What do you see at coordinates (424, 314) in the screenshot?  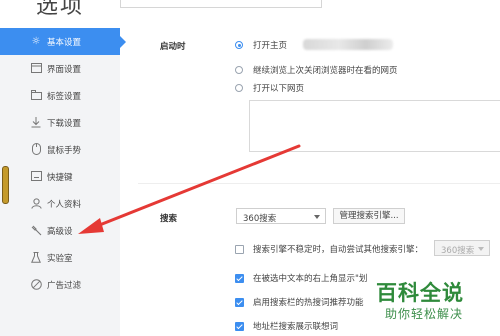 I see `watermark-subtitle: 助你轻松解决` at bounding box center [424, 314].